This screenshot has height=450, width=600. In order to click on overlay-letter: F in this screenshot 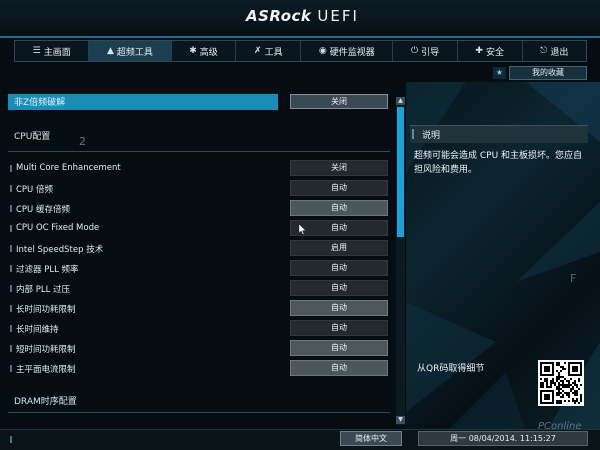, I will do `click(573, 278)`.